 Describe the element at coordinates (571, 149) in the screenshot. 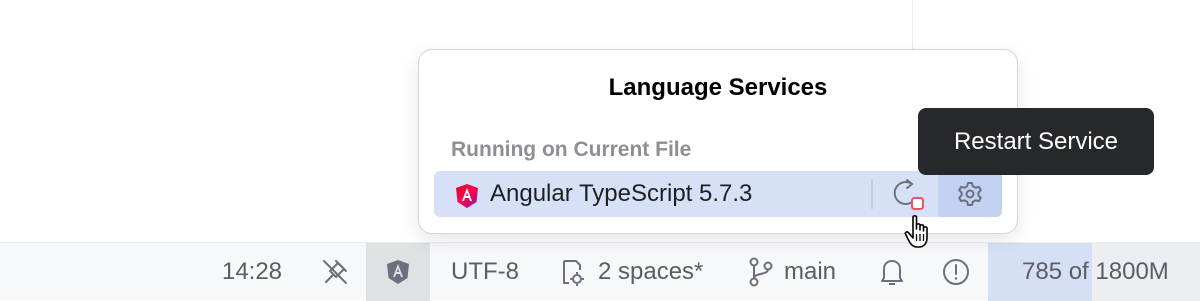

I see `section-label: Running on Current File` at that location.